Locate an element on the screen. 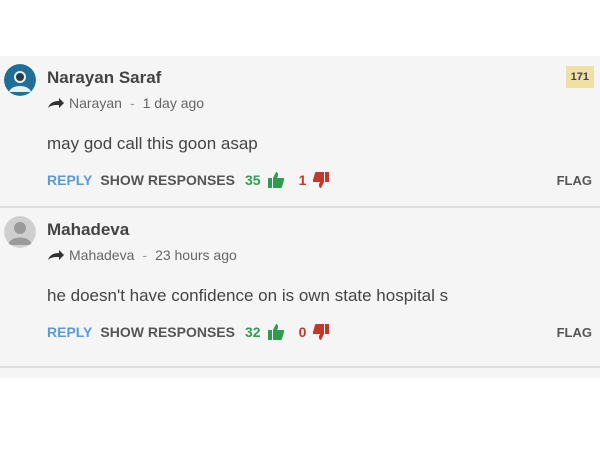 This screenshot has height=450, width=600. divider is located at coordinates (300, 367).